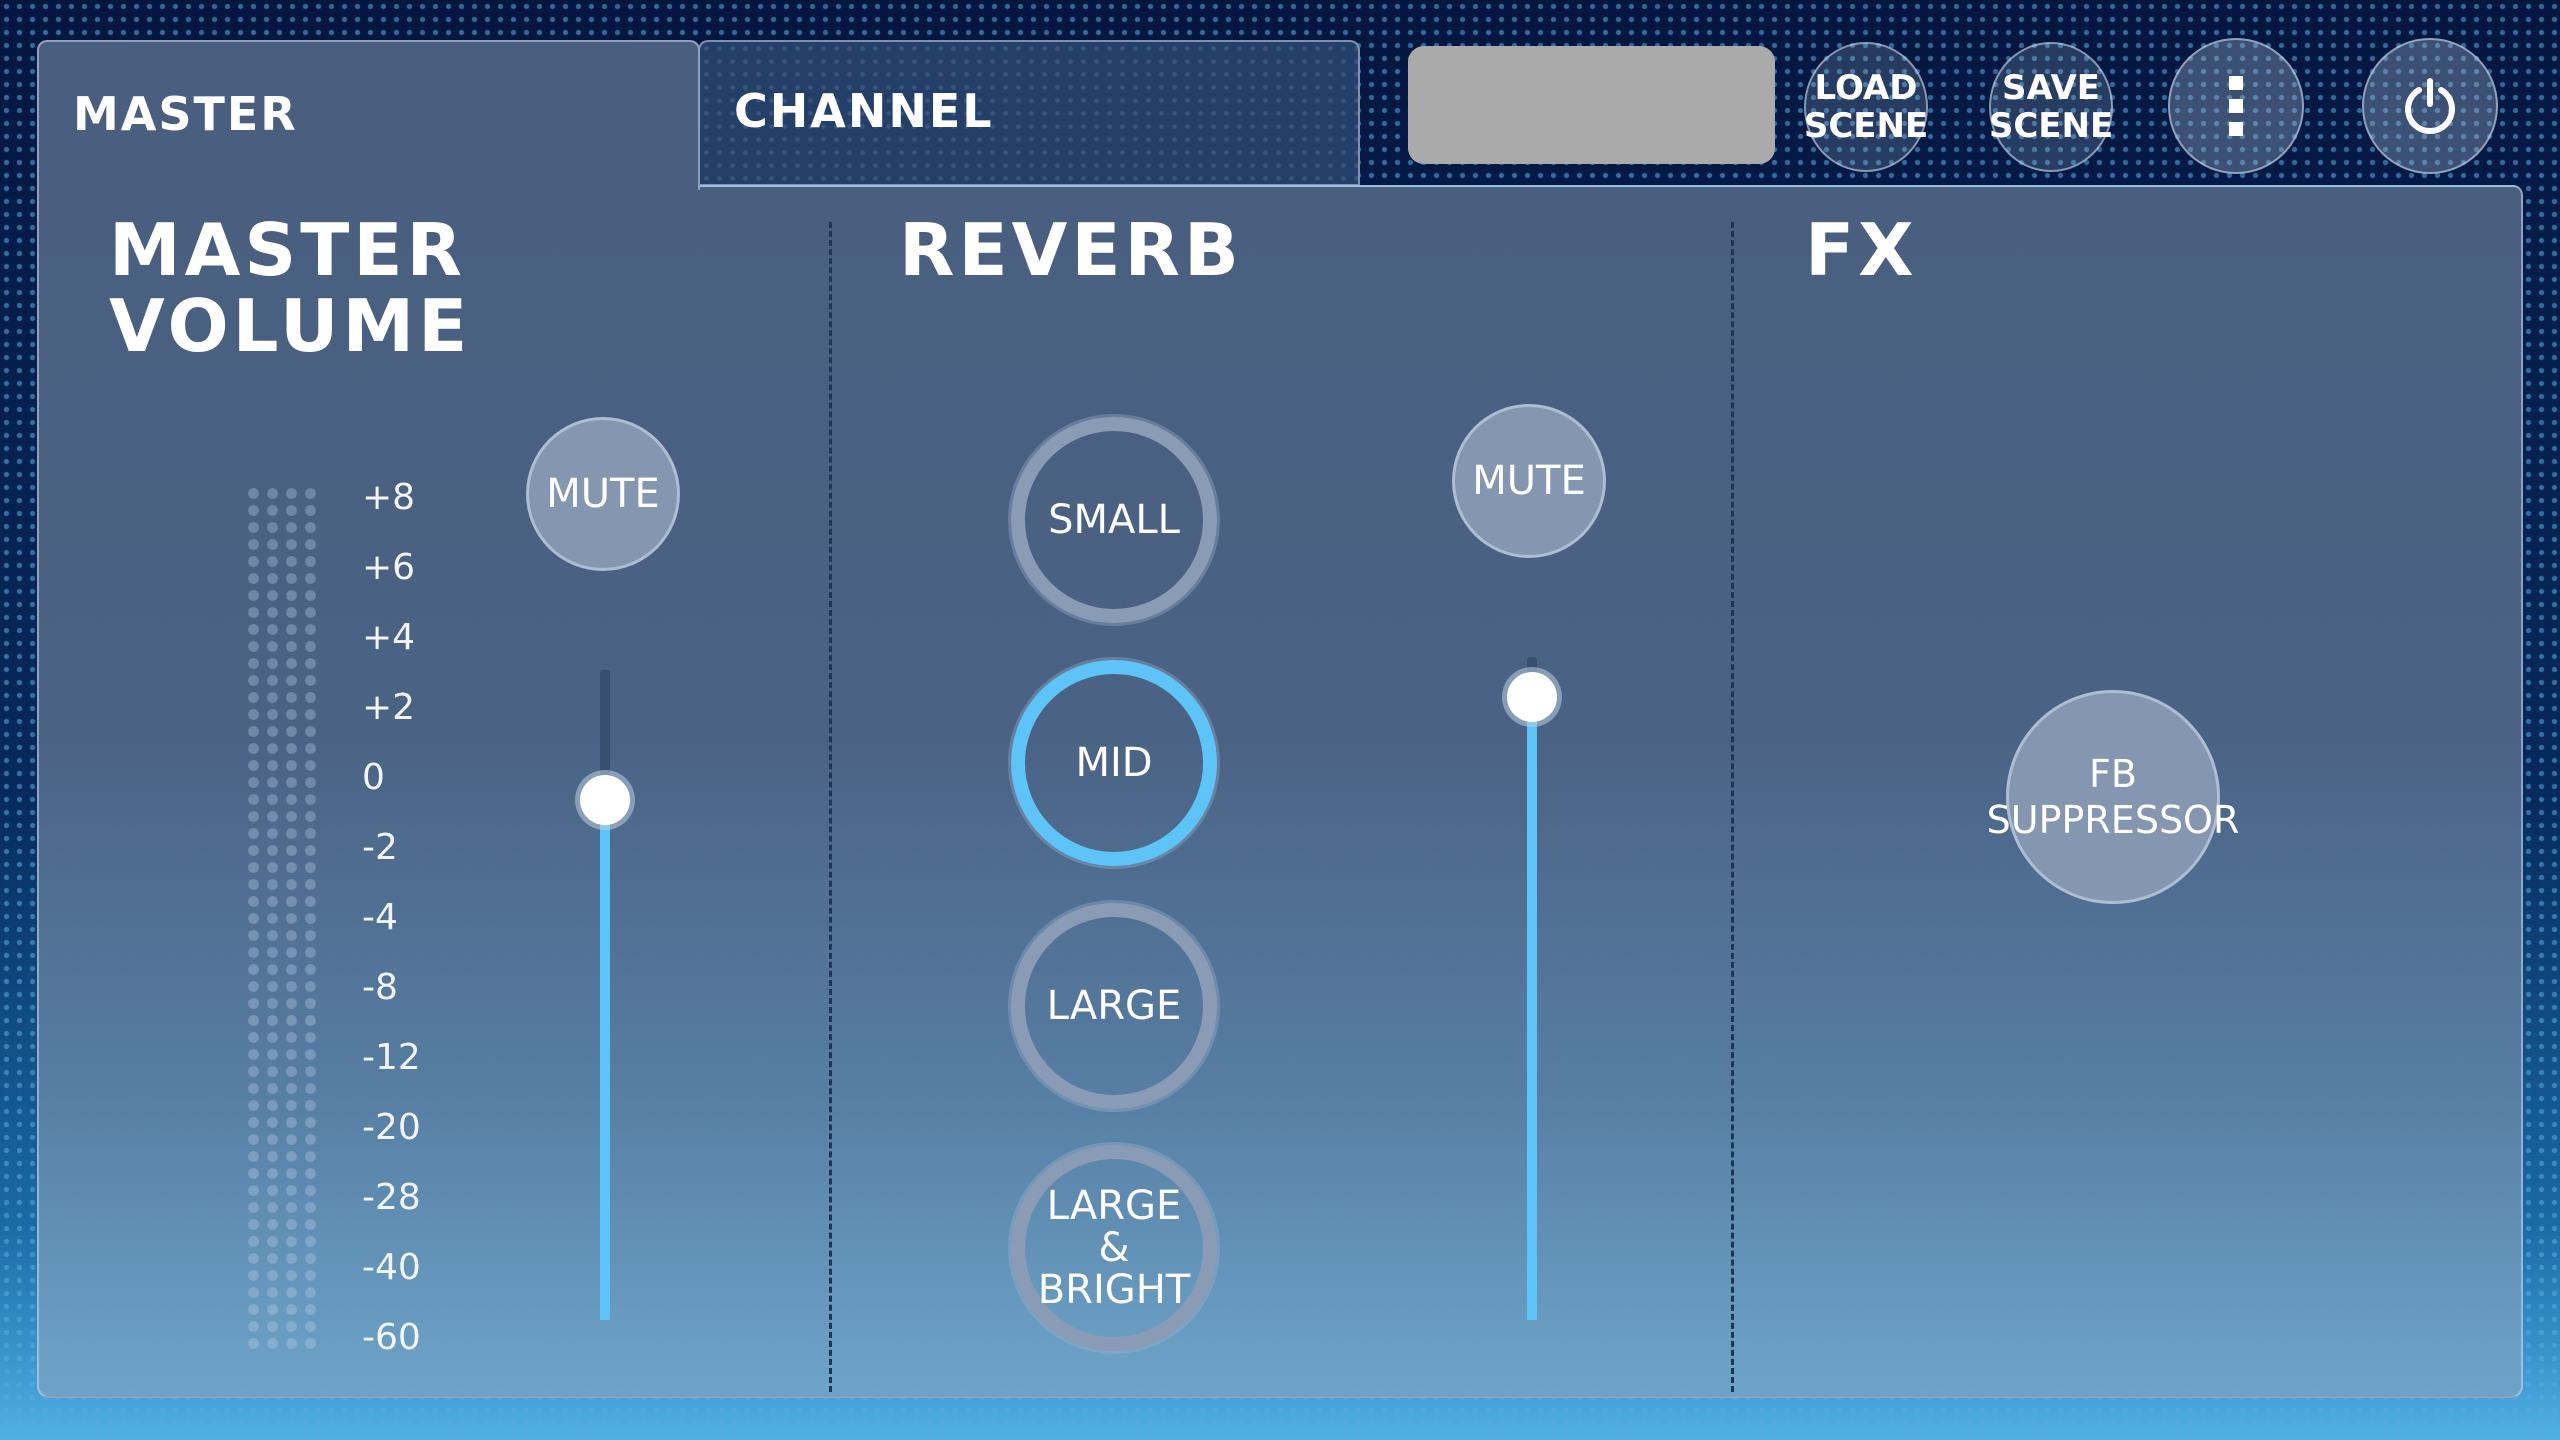 The width and height of the screenshot is (2560, 1440). What do you see at coordinates (380, 917) in the screenshot?
I see `scale-label: -4` at bounding box center [380, 917].